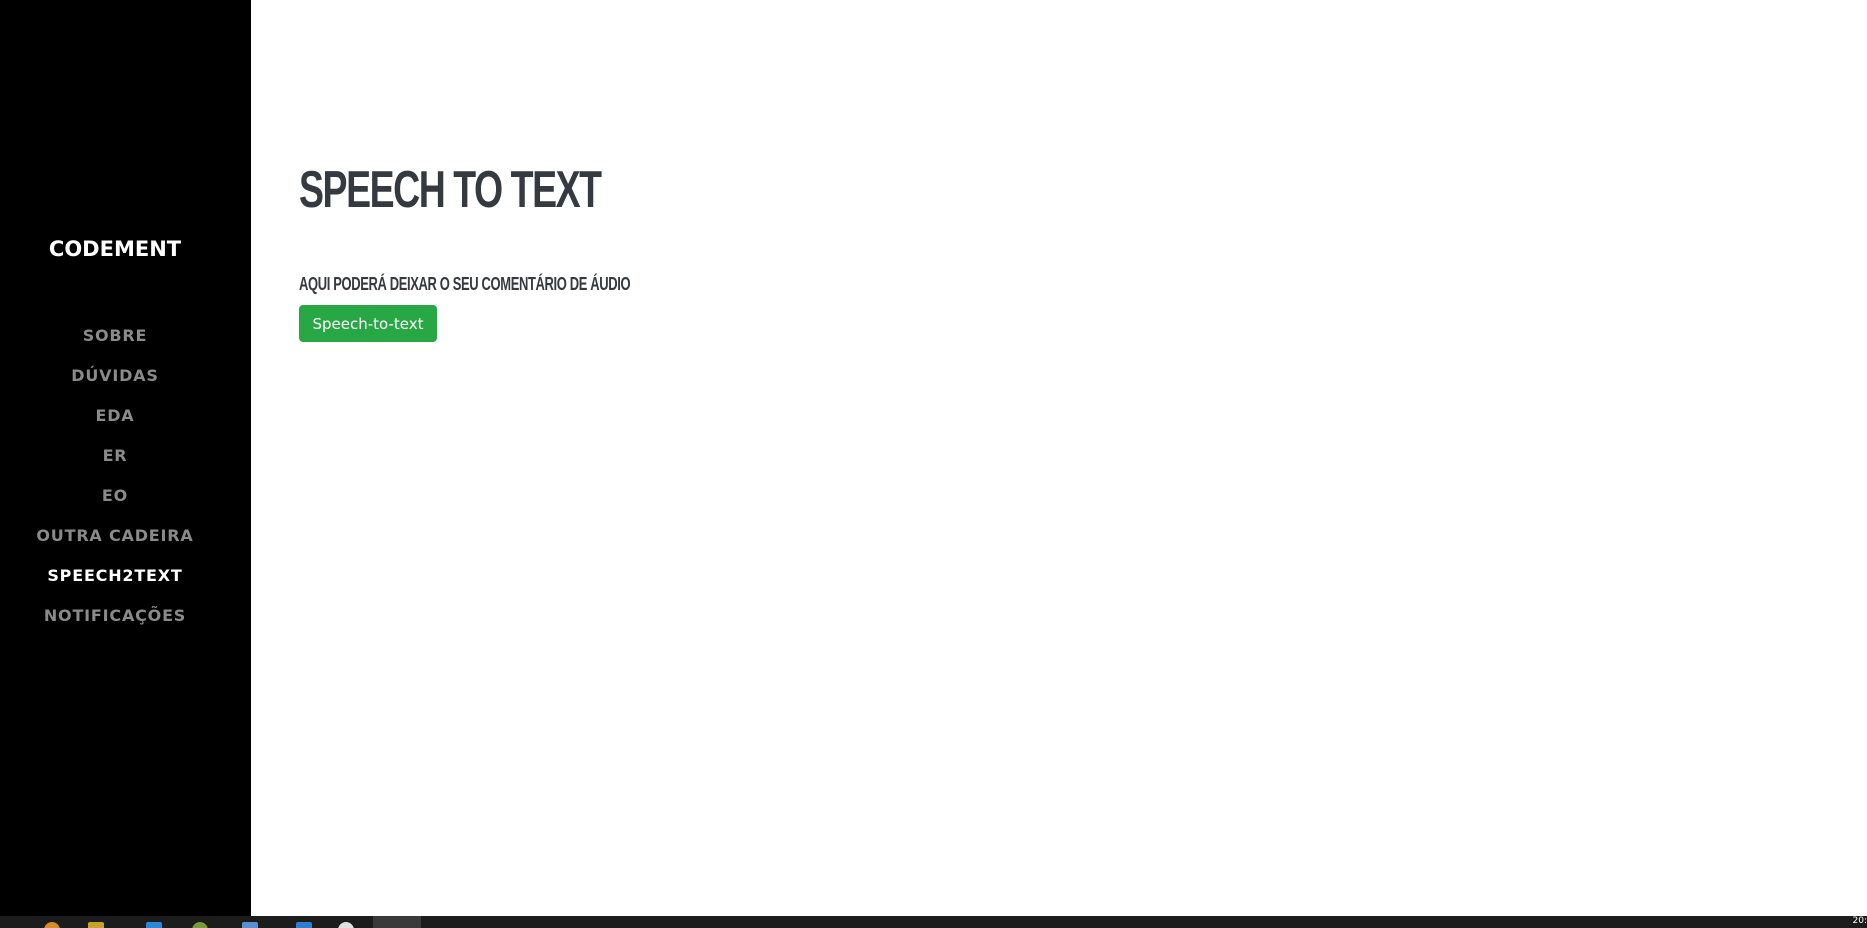  What do you see at coordinates (368, 323) in the screenshot?
I see `speech-to-text-button: Speech-to-text` at bounding box center [368, 323].